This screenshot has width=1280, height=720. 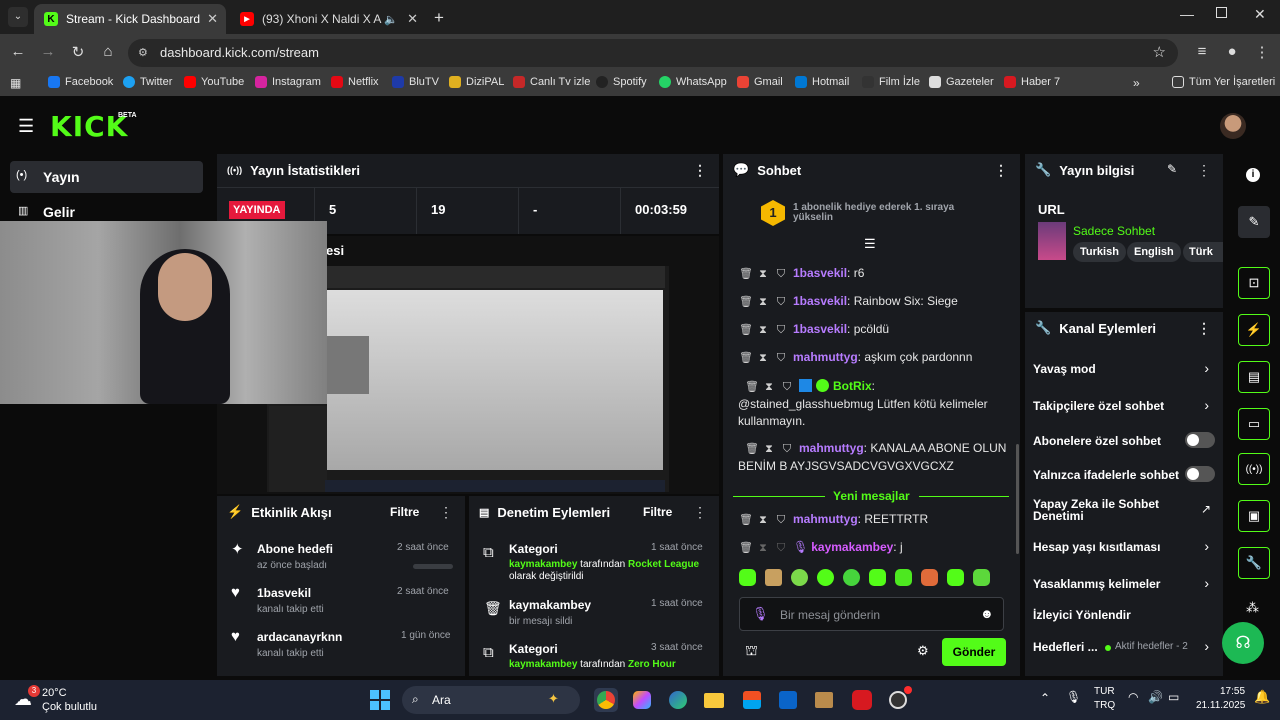 What do you see at coordinates (1252, 608) in the screenshot?
I see `share-icon: ⁂` at bounding box center [1252, 608].